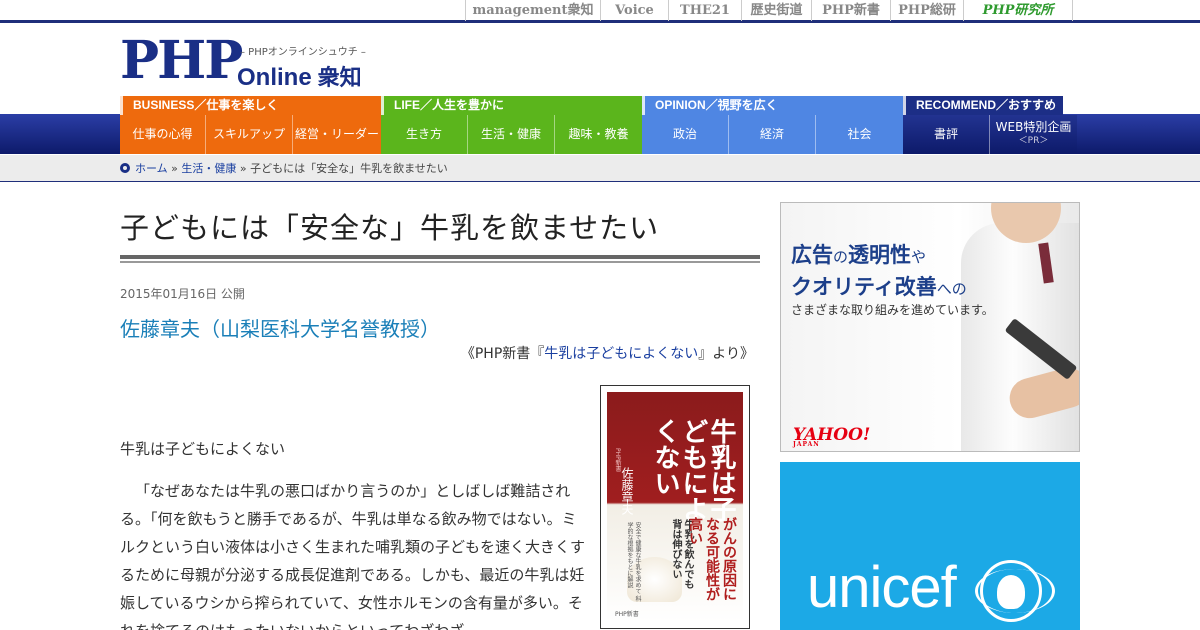 Image resolution: width=1200 pixels, height=630 pixels. What do you see at coordinates (1033, 141) in the screenshot?
I see `nav-item-pr-label: ＜PR＞` at bounding box center [1033, 141].